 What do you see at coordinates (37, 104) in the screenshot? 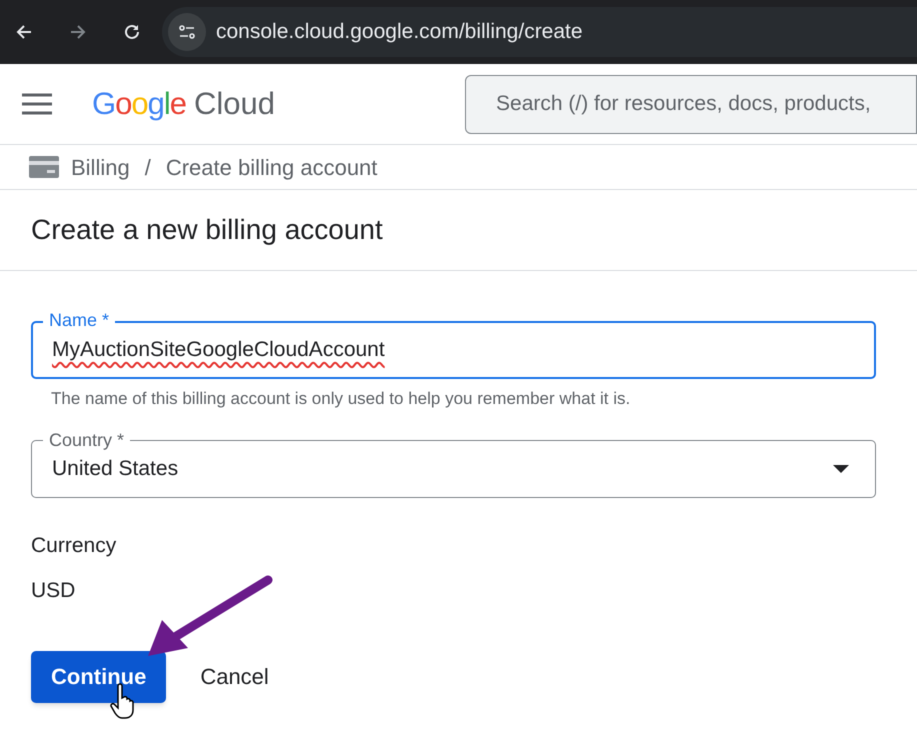
I see `menu-icon` at bounding box center [37, 104].